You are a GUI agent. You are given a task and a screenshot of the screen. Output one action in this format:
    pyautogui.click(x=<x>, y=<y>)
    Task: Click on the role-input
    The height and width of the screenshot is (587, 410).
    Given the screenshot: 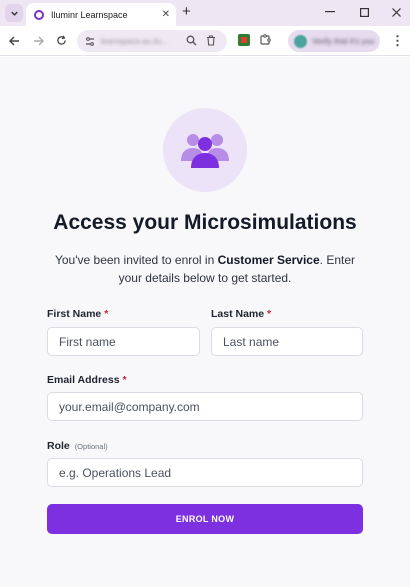 What is the action you would take?
    pyautogui.click(x=205, y=472)
    